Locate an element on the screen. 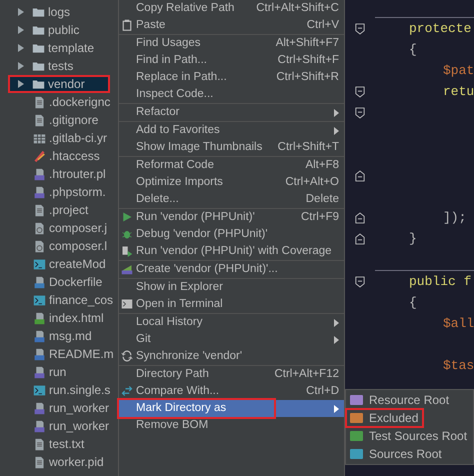  menu-item: Find Usages is located at coordinates (202, 43).